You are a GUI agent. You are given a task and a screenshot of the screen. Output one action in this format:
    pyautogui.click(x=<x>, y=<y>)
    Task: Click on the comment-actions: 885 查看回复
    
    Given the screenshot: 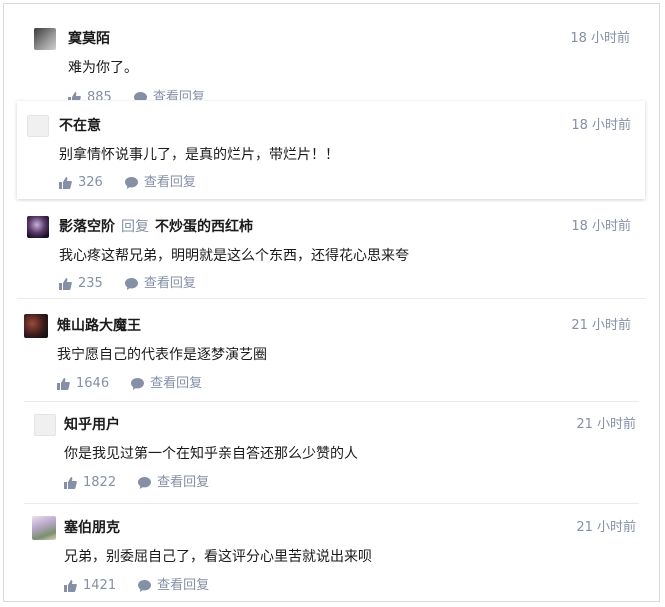 What is the action you would take?
    pyautogui.click(x=136, y=94)
    